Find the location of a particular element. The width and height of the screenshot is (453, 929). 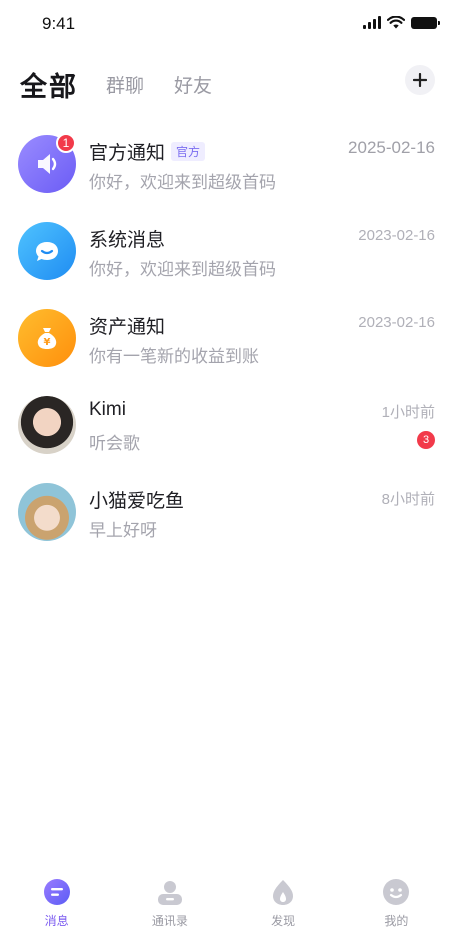

money-bag-icon: ¥ is located at coordinates (47, 338).